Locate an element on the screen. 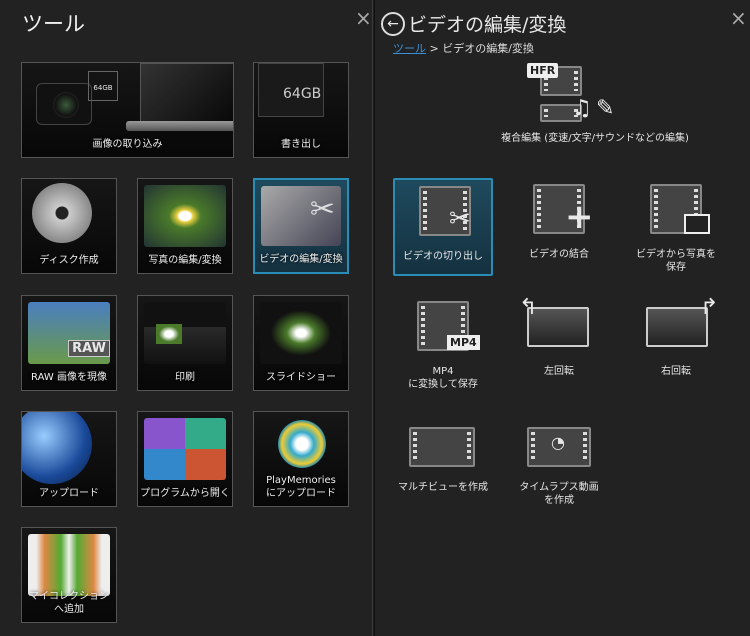 This screenshot has height=636, width=750. action-timelapse: ◔ タイムラプス動画 を作成 is located at coordinates (559, 460).